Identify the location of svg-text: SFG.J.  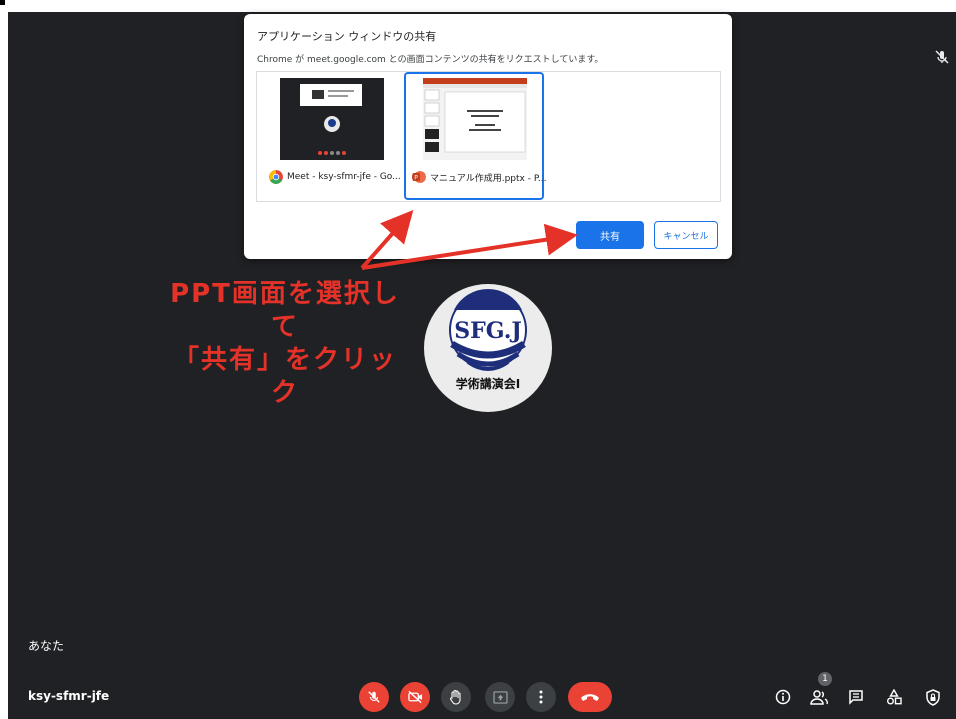
(488, 331).